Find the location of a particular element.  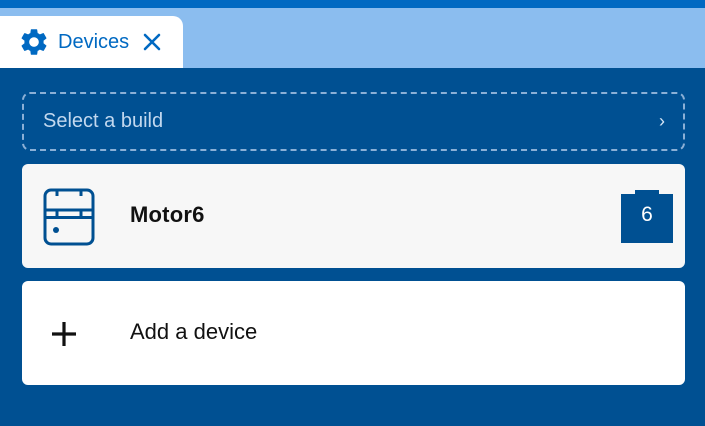

tab-devices: Devices is located at coordinates (91, 42).